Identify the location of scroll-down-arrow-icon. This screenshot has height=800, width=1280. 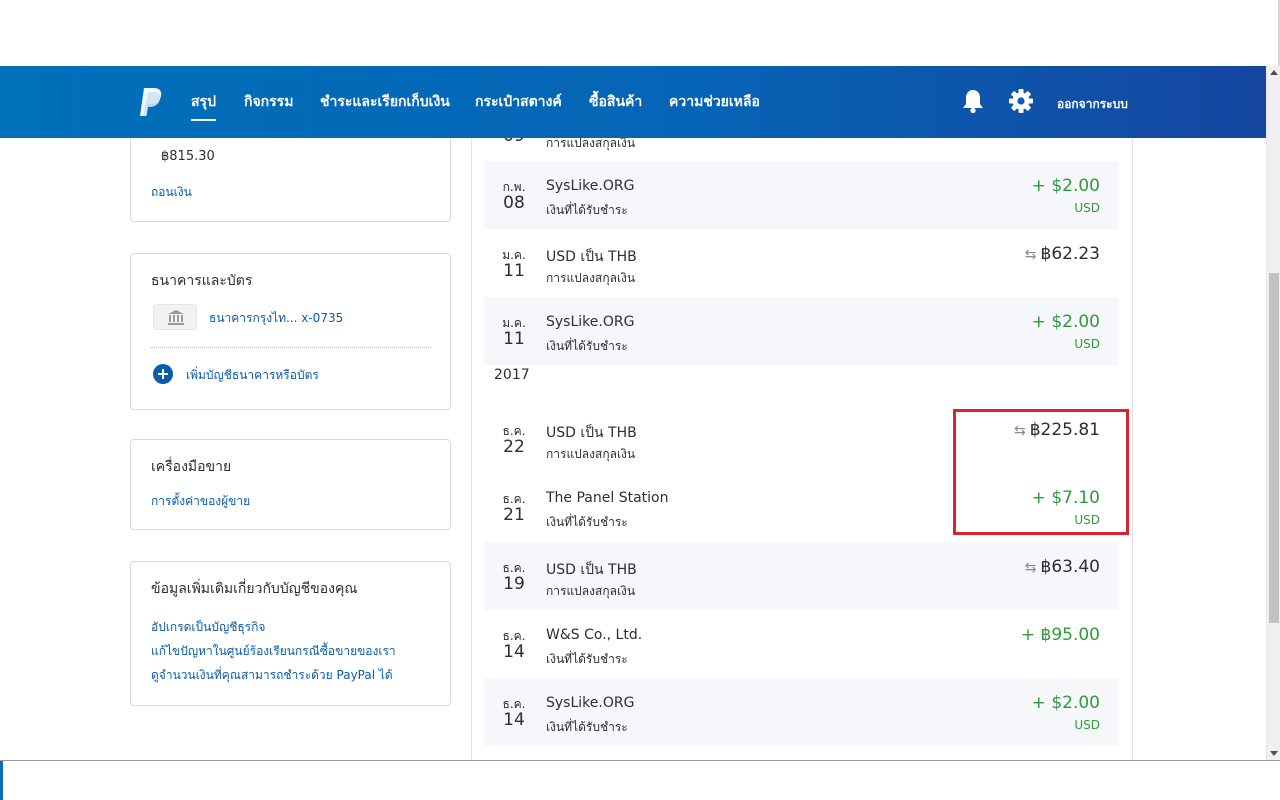
(1274, 753).